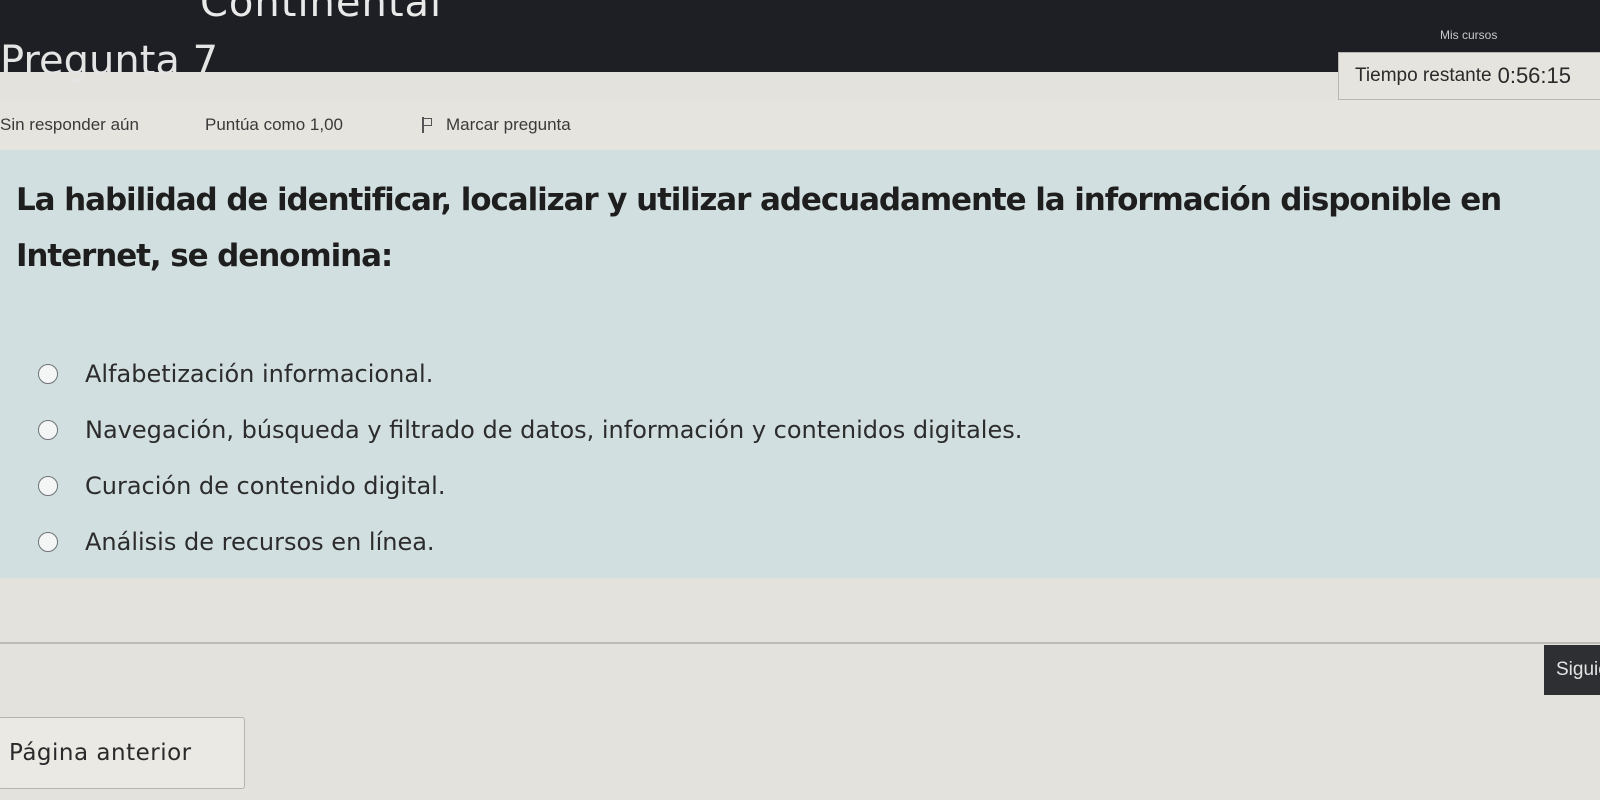 This screenshot has height=800, width=1600. I want to click on answer-option-label: Alfabetización informacional., so click(259, 374).